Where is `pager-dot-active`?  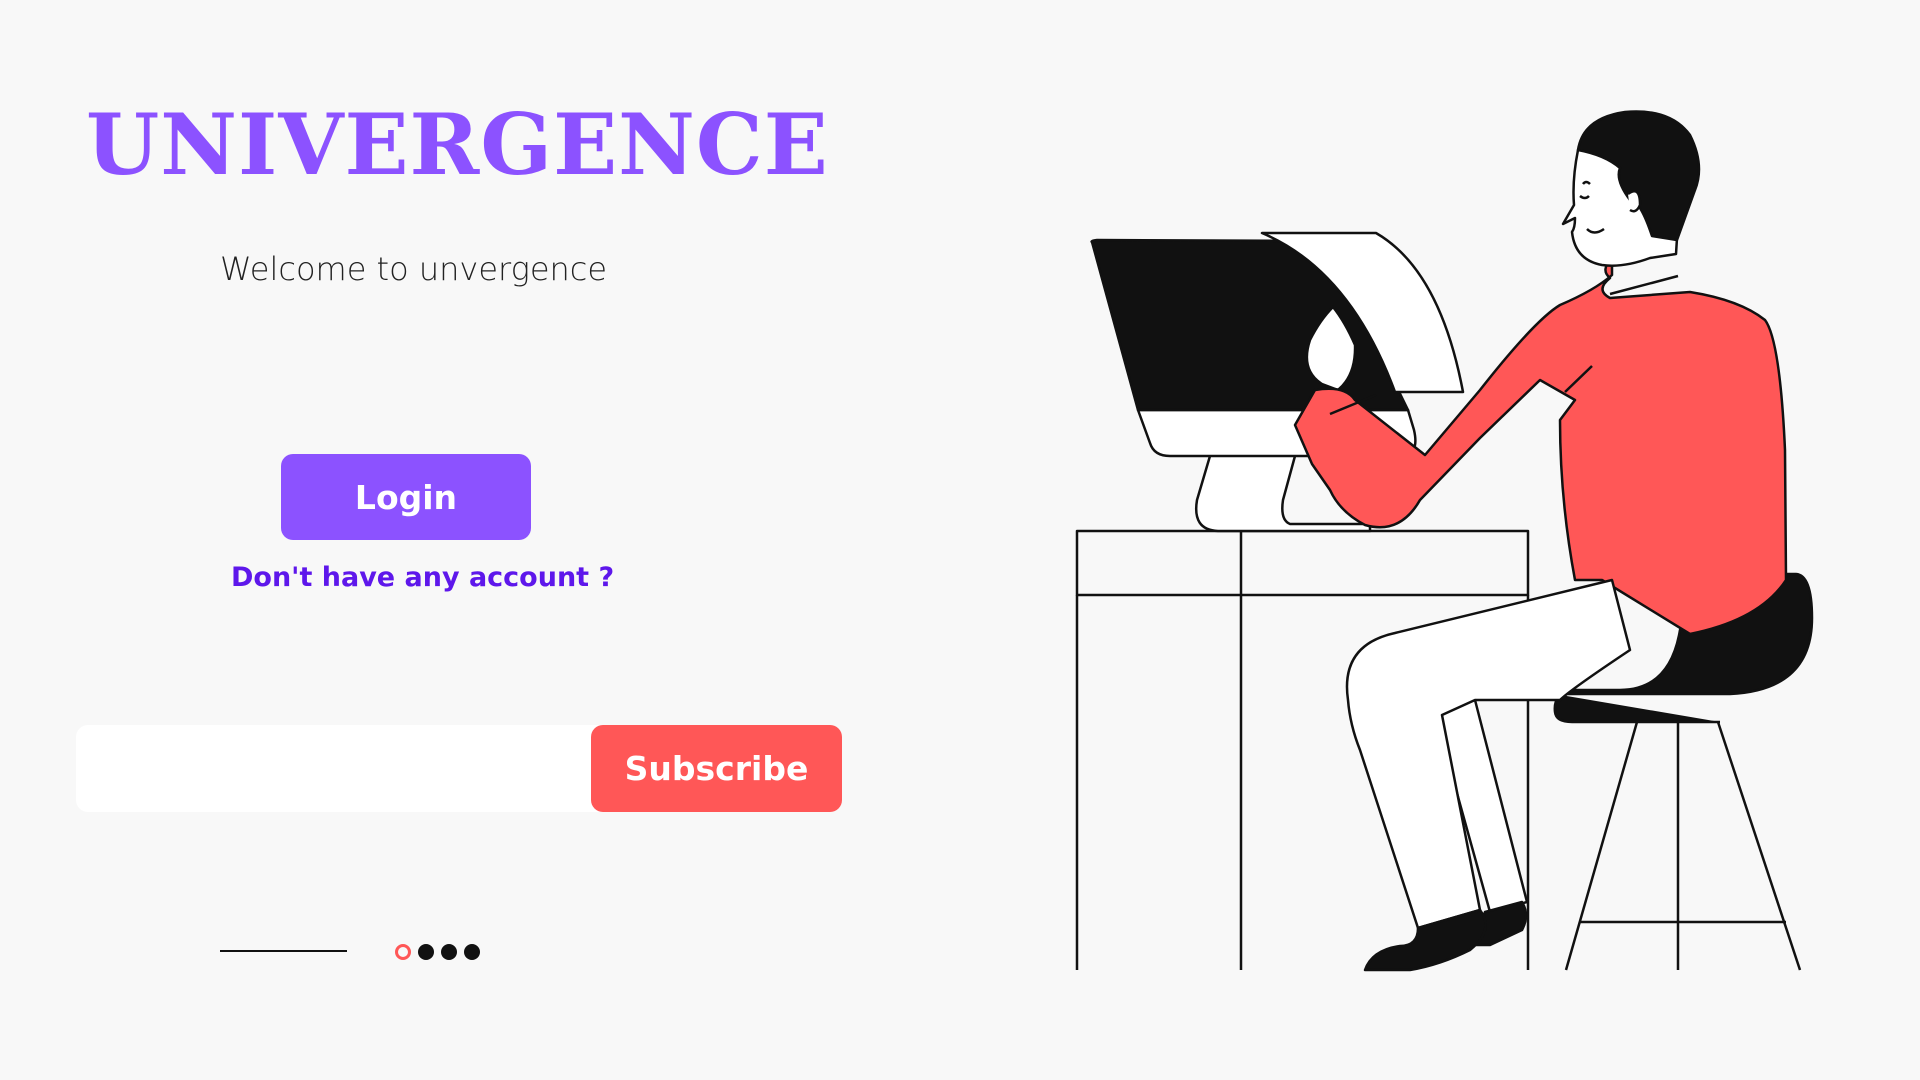
pager-dot-active is located at coordinates (403, 952).